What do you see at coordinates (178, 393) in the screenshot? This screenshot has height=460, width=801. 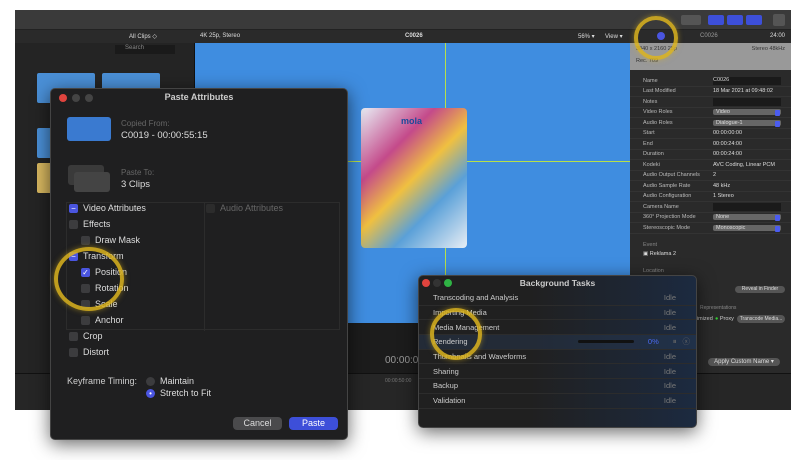 I see `stretch-to-fit-radio: • Stretch to Fit` at bounding box center [178, 393].